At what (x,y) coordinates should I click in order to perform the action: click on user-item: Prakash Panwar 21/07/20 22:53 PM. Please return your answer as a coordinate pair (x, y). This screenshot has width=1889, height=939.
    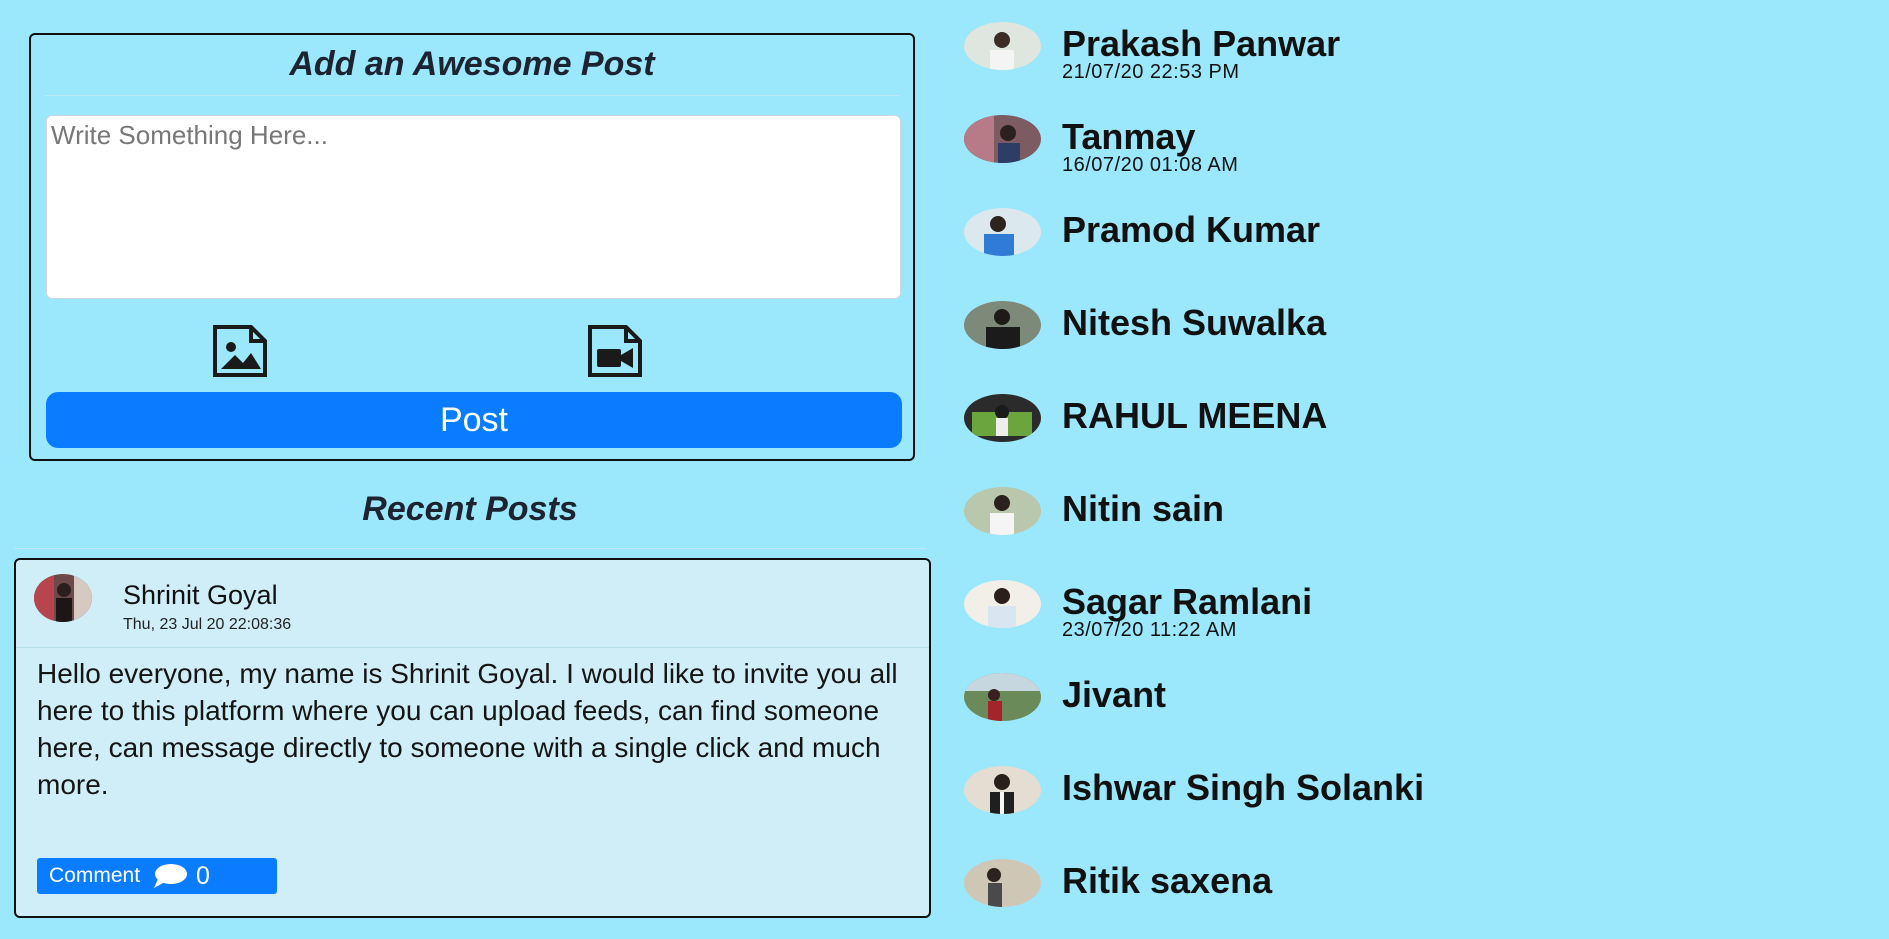
    Looking at the image, I should click on (1260, 62).